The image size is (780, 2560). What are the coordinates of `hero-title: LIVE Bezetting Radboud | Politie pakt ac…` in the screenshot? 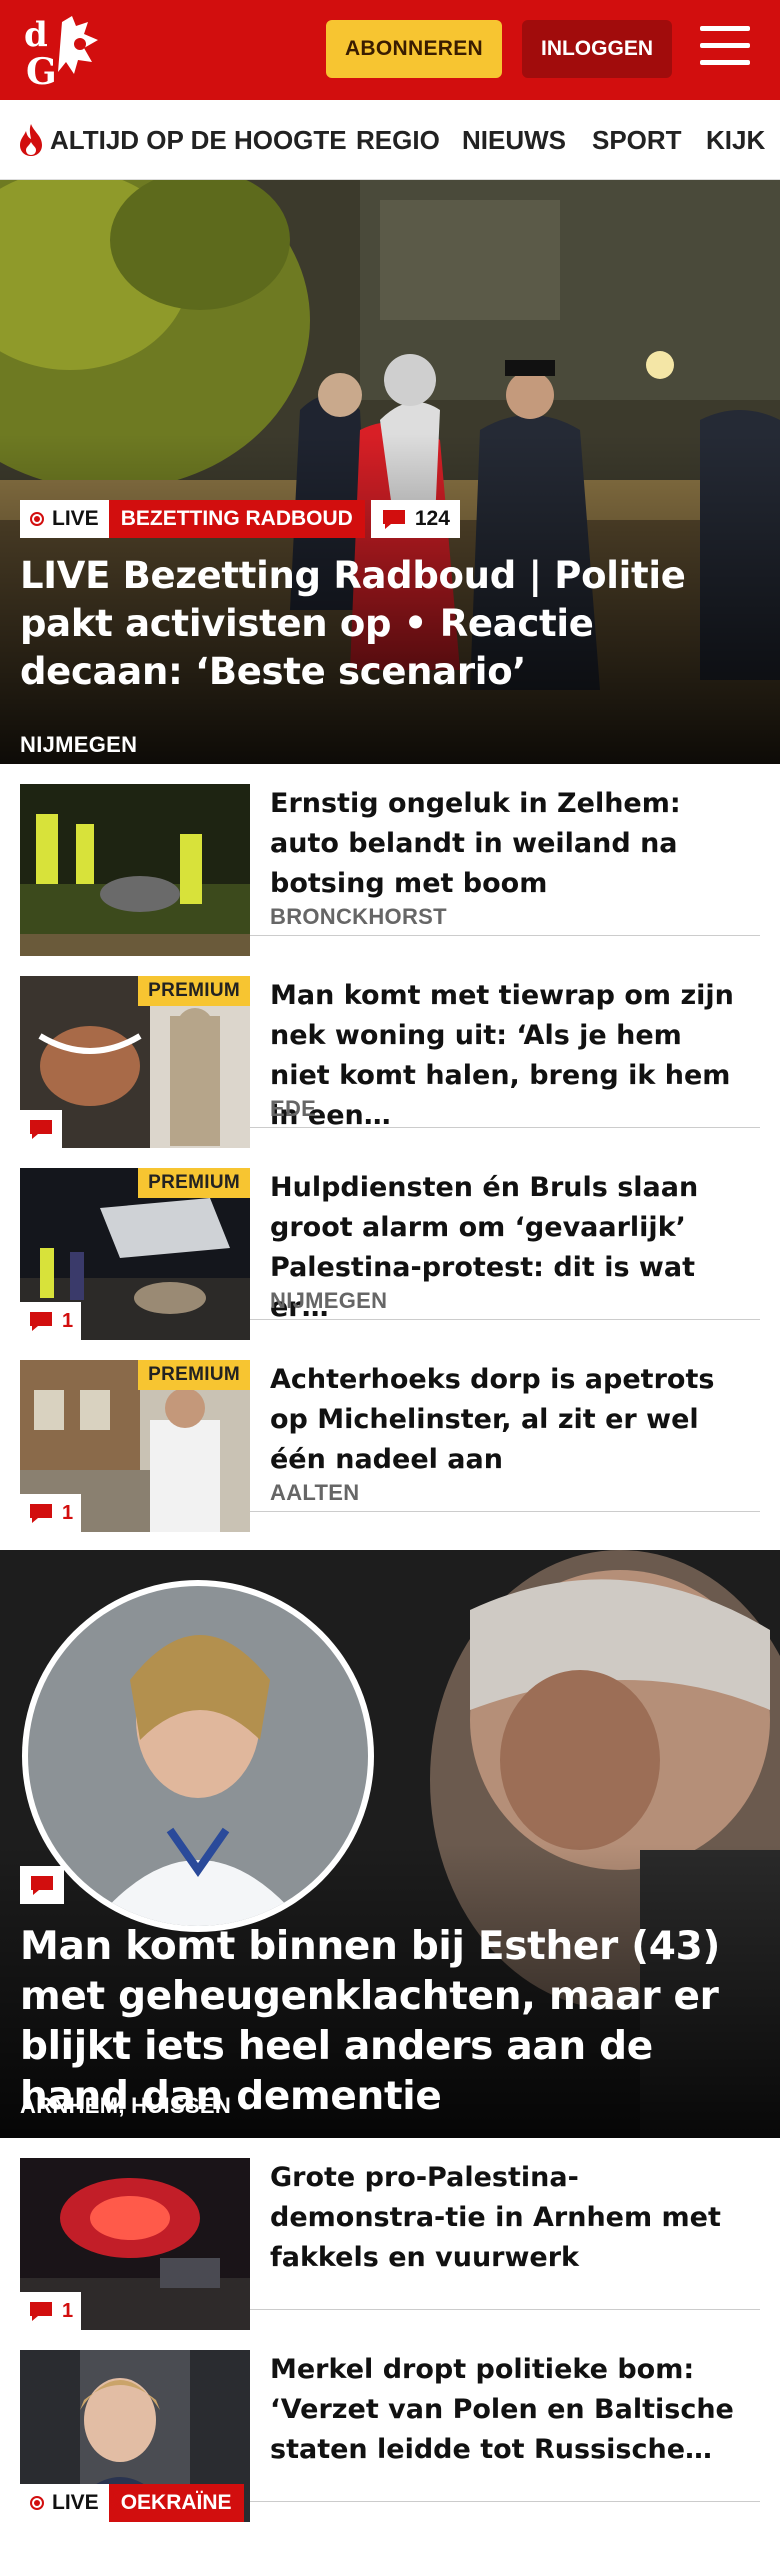 It's located at (390, 624).